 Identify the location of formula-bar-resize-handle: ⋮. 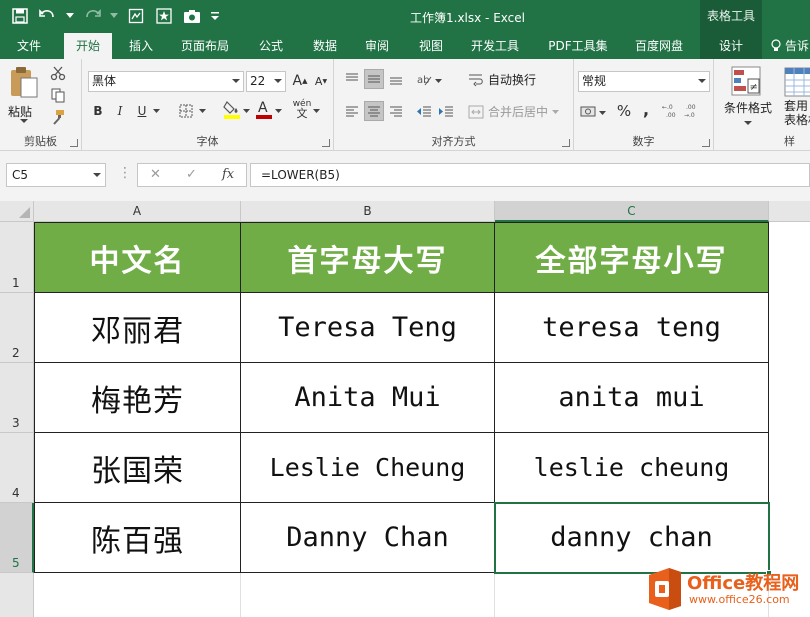
(125, 173).